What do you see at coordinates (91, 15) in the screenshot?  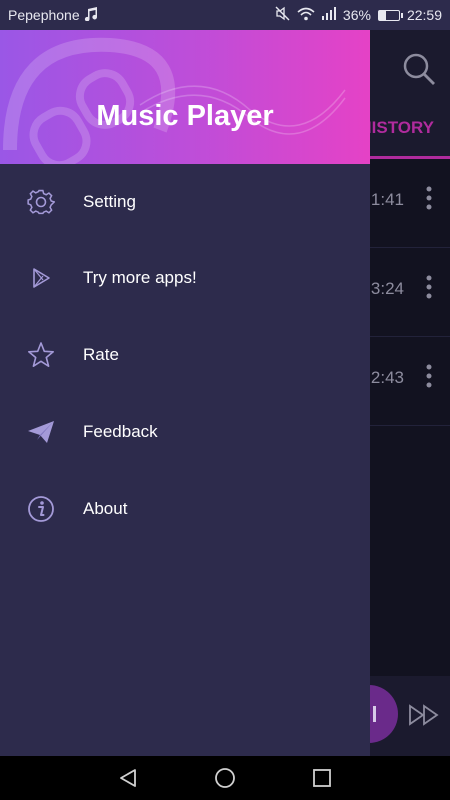 I see `music-note-icon` at bounding box center [91, 15].